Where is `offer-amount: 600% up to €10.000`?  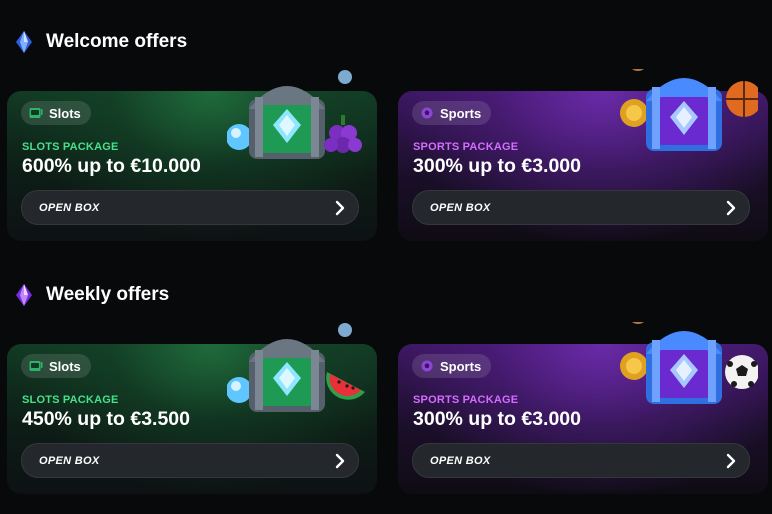
offer-amount: 600% up to €10.000 is located at coordinates (111, 166).